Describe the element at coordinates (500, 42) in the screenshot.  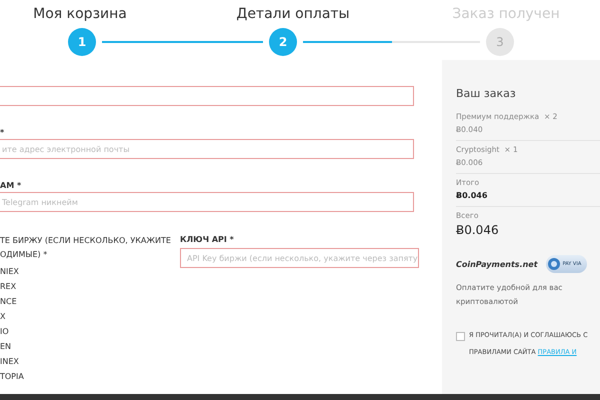
I see `step-number: 3` at that location.